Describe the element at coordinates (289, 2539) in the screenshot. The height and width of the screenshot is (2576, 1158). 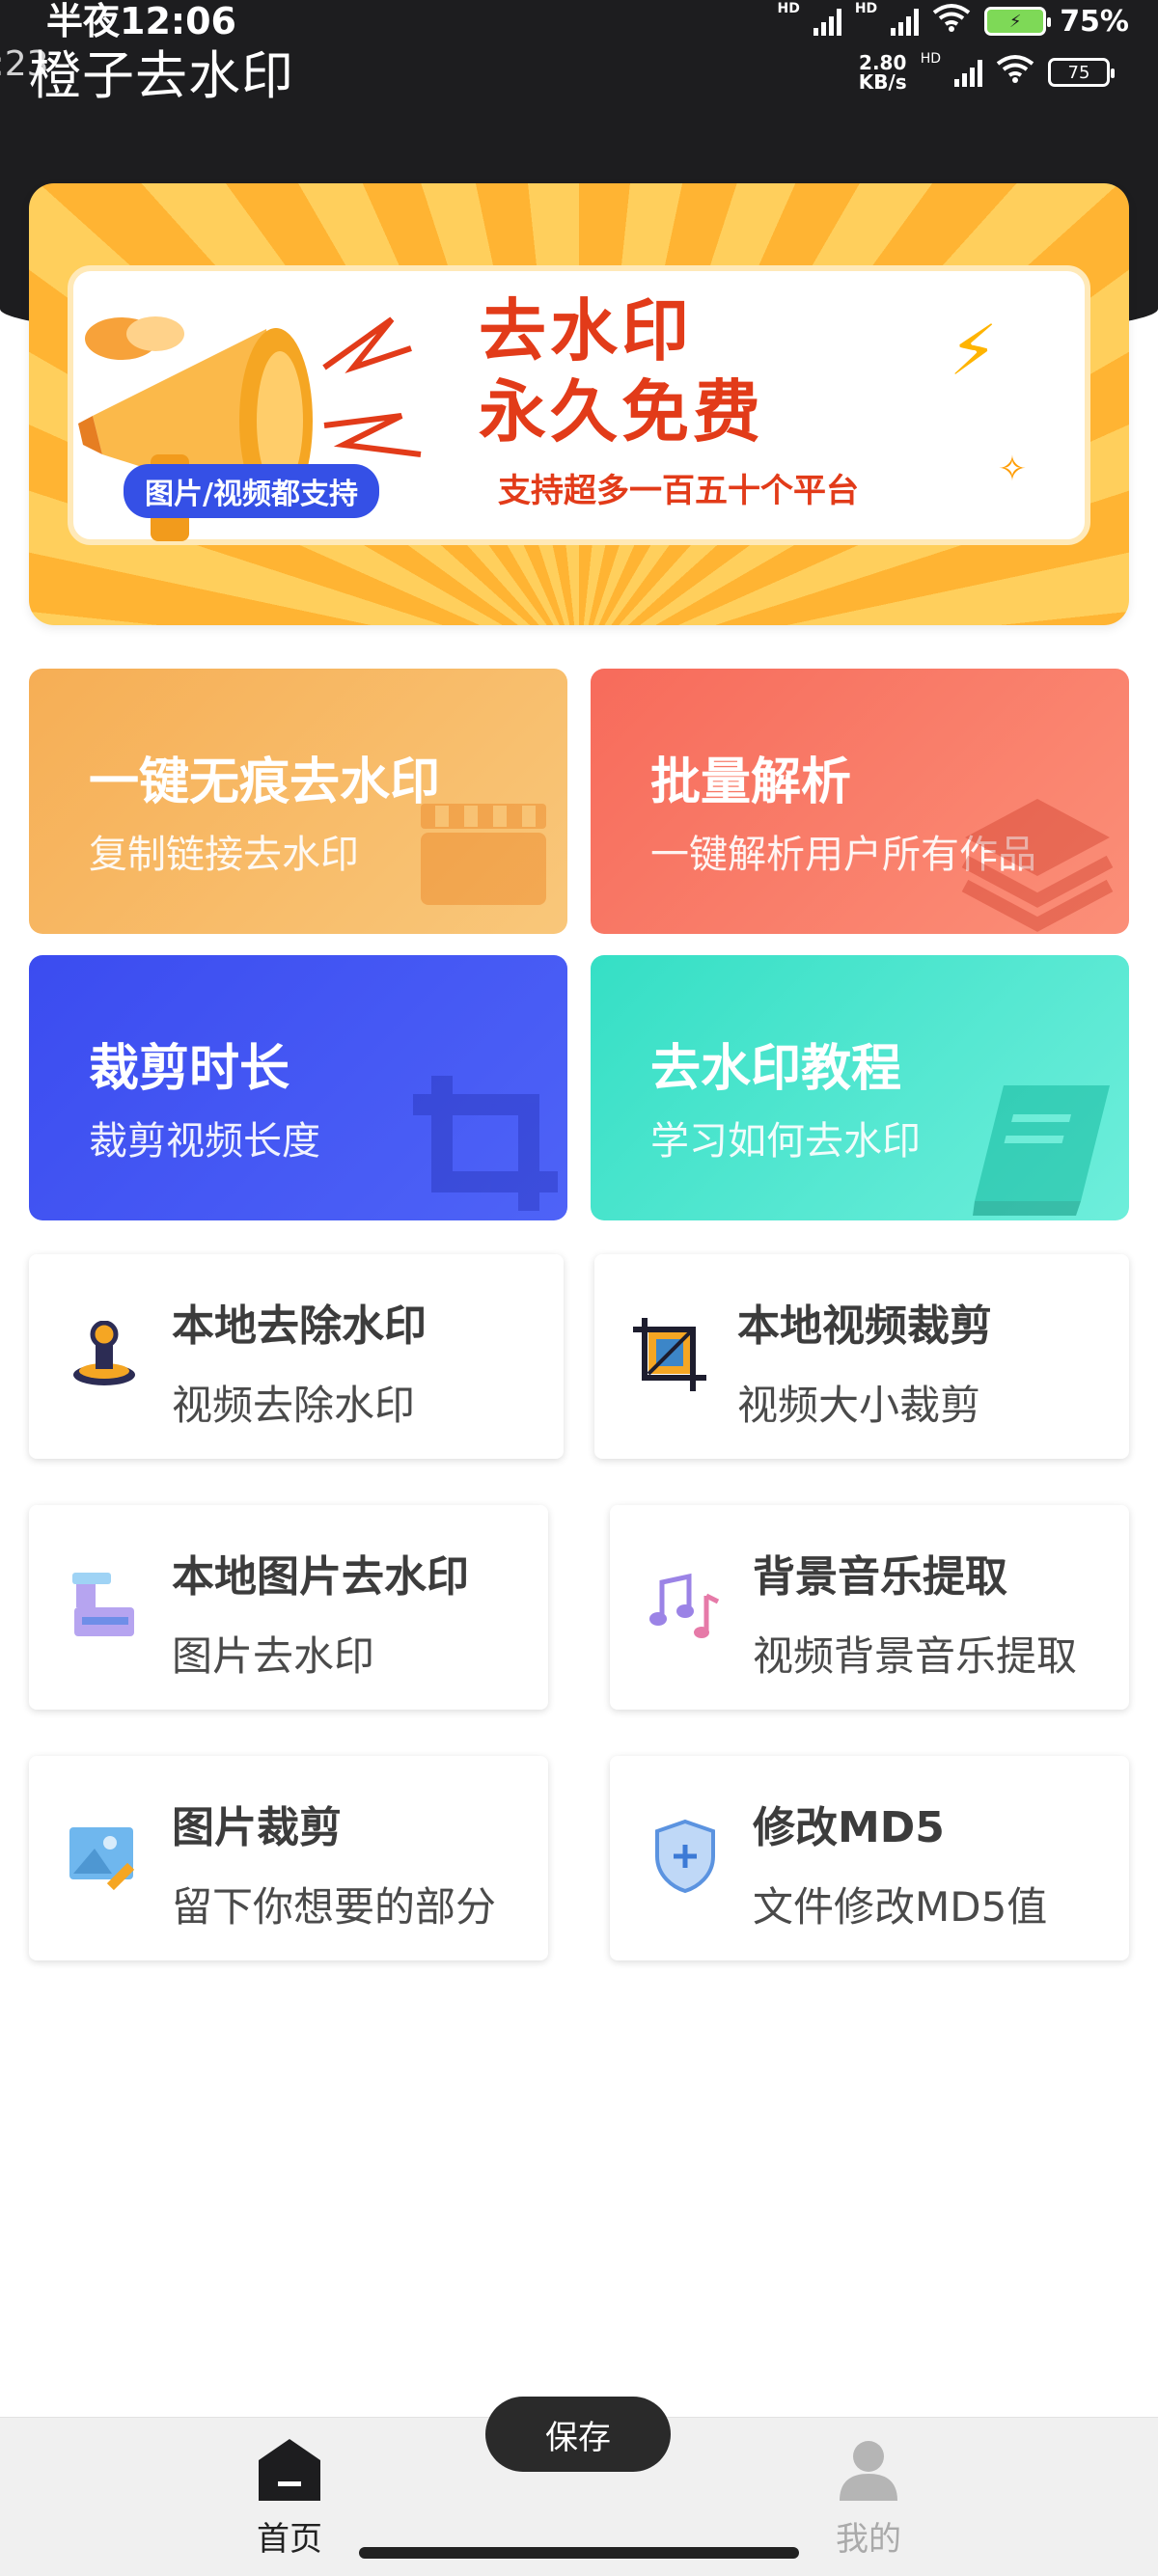
I see `tab-home-label: 首页` at that location.